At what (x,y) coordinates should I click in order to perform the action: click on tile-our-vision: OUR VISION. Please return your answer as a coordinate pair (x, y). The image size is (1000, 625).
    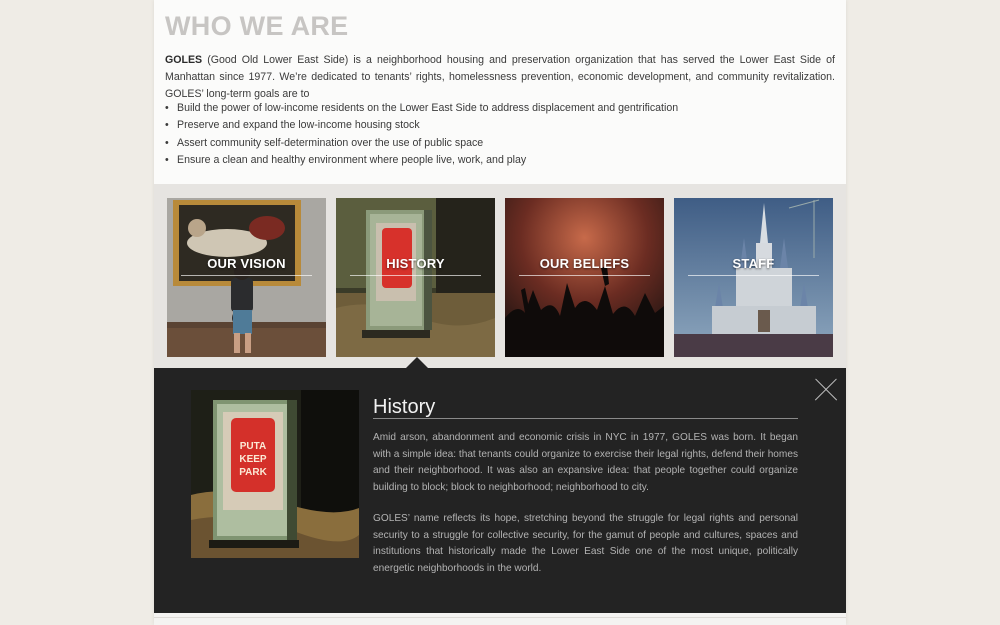
    Looking at the image, I should click on (246, 277).